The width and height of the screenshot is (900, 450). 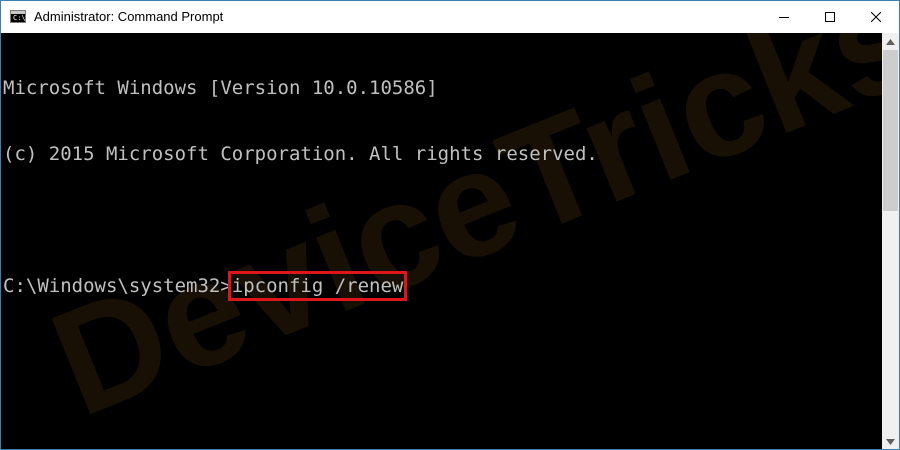 I want to click on close-button, so click(x=876, y=17).